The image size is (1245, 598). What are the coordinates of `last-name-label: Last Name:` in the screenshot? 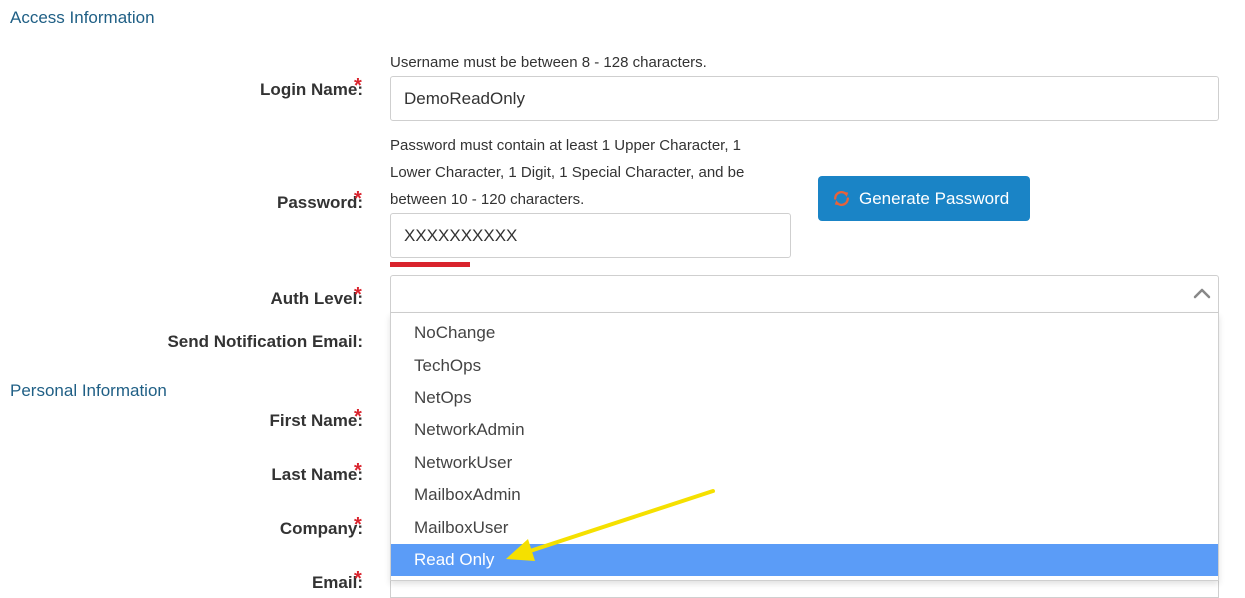 It's located at (317, 474).